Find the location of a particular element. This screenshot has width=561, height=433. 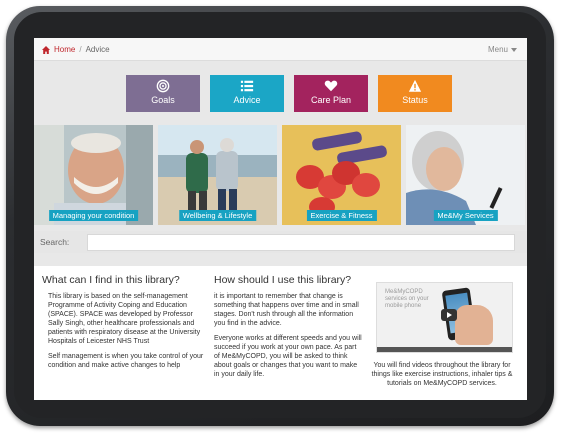

tile-caption: Exercise & Fitness is located at coordinates (341, 215).